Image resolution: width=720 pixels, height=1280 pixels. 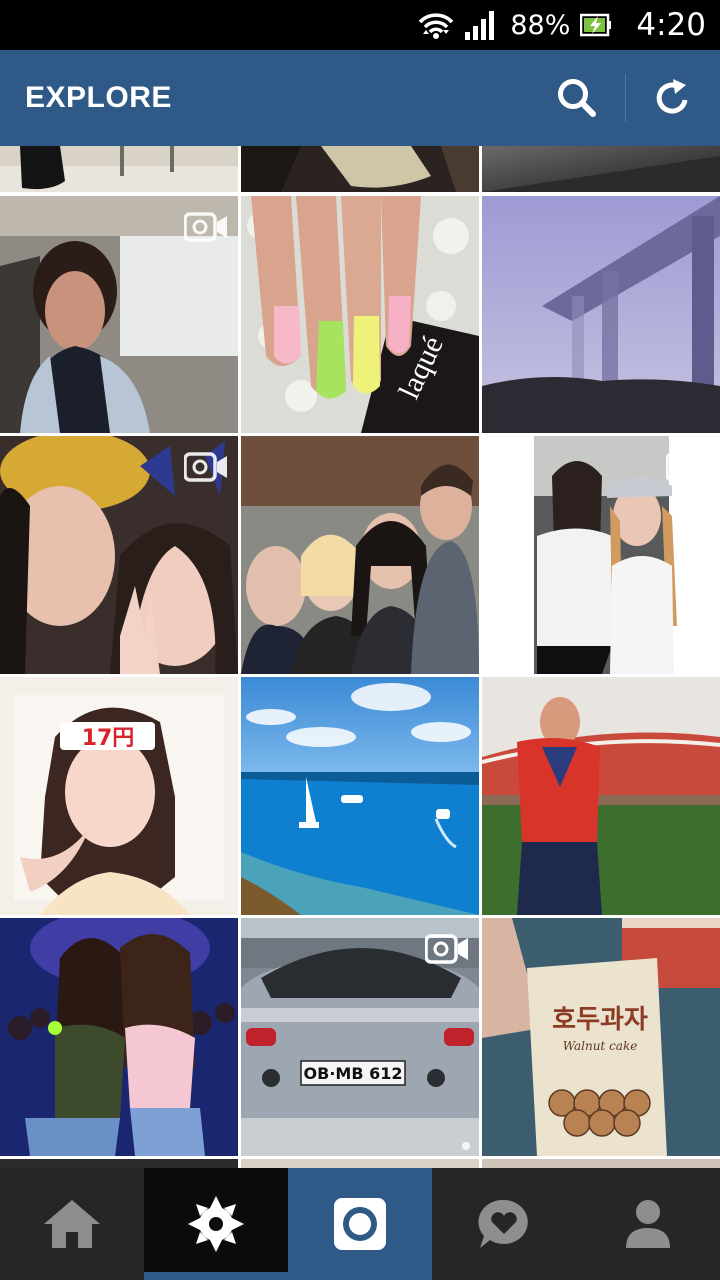 I want to click on license-plate-text: OB·MB 612, so click(x=353, y=1073).